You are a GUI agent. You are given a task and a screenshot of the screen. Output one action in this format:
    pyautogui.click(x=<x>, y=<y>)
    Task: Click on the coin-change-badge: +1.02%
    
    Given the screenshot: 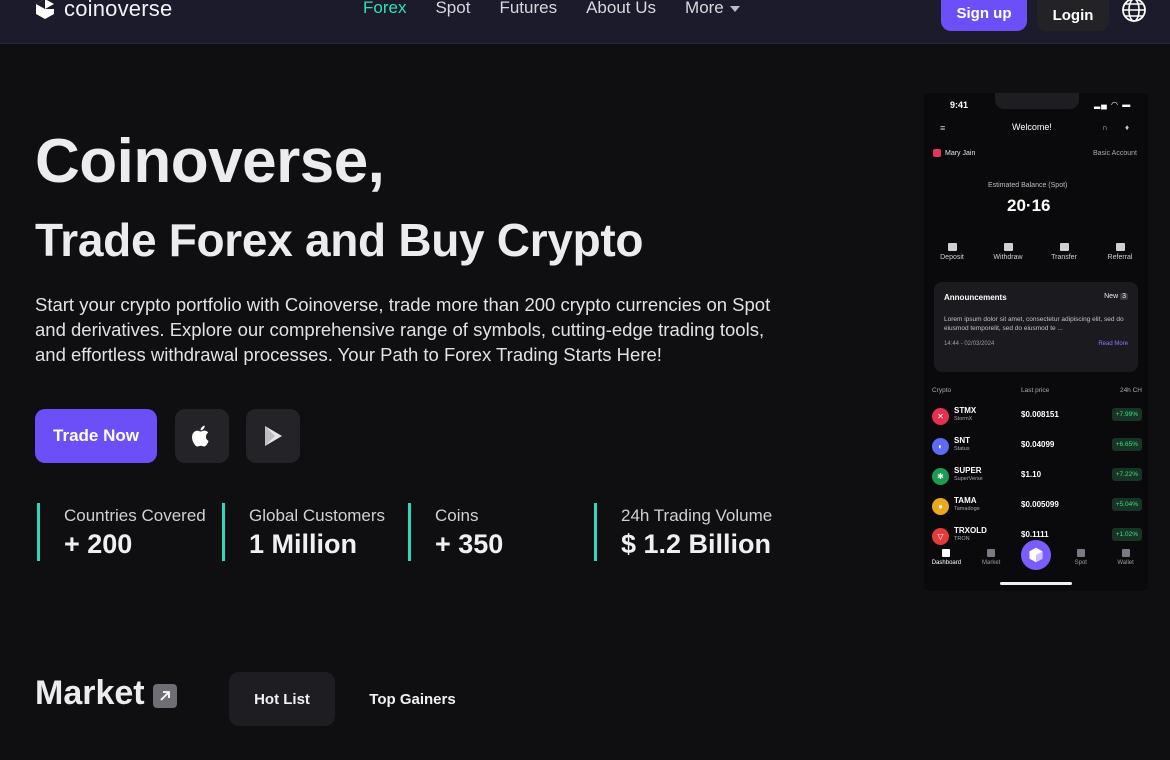 What is the action you would take?
    pyautogui.click(x=1126, y=534)
    